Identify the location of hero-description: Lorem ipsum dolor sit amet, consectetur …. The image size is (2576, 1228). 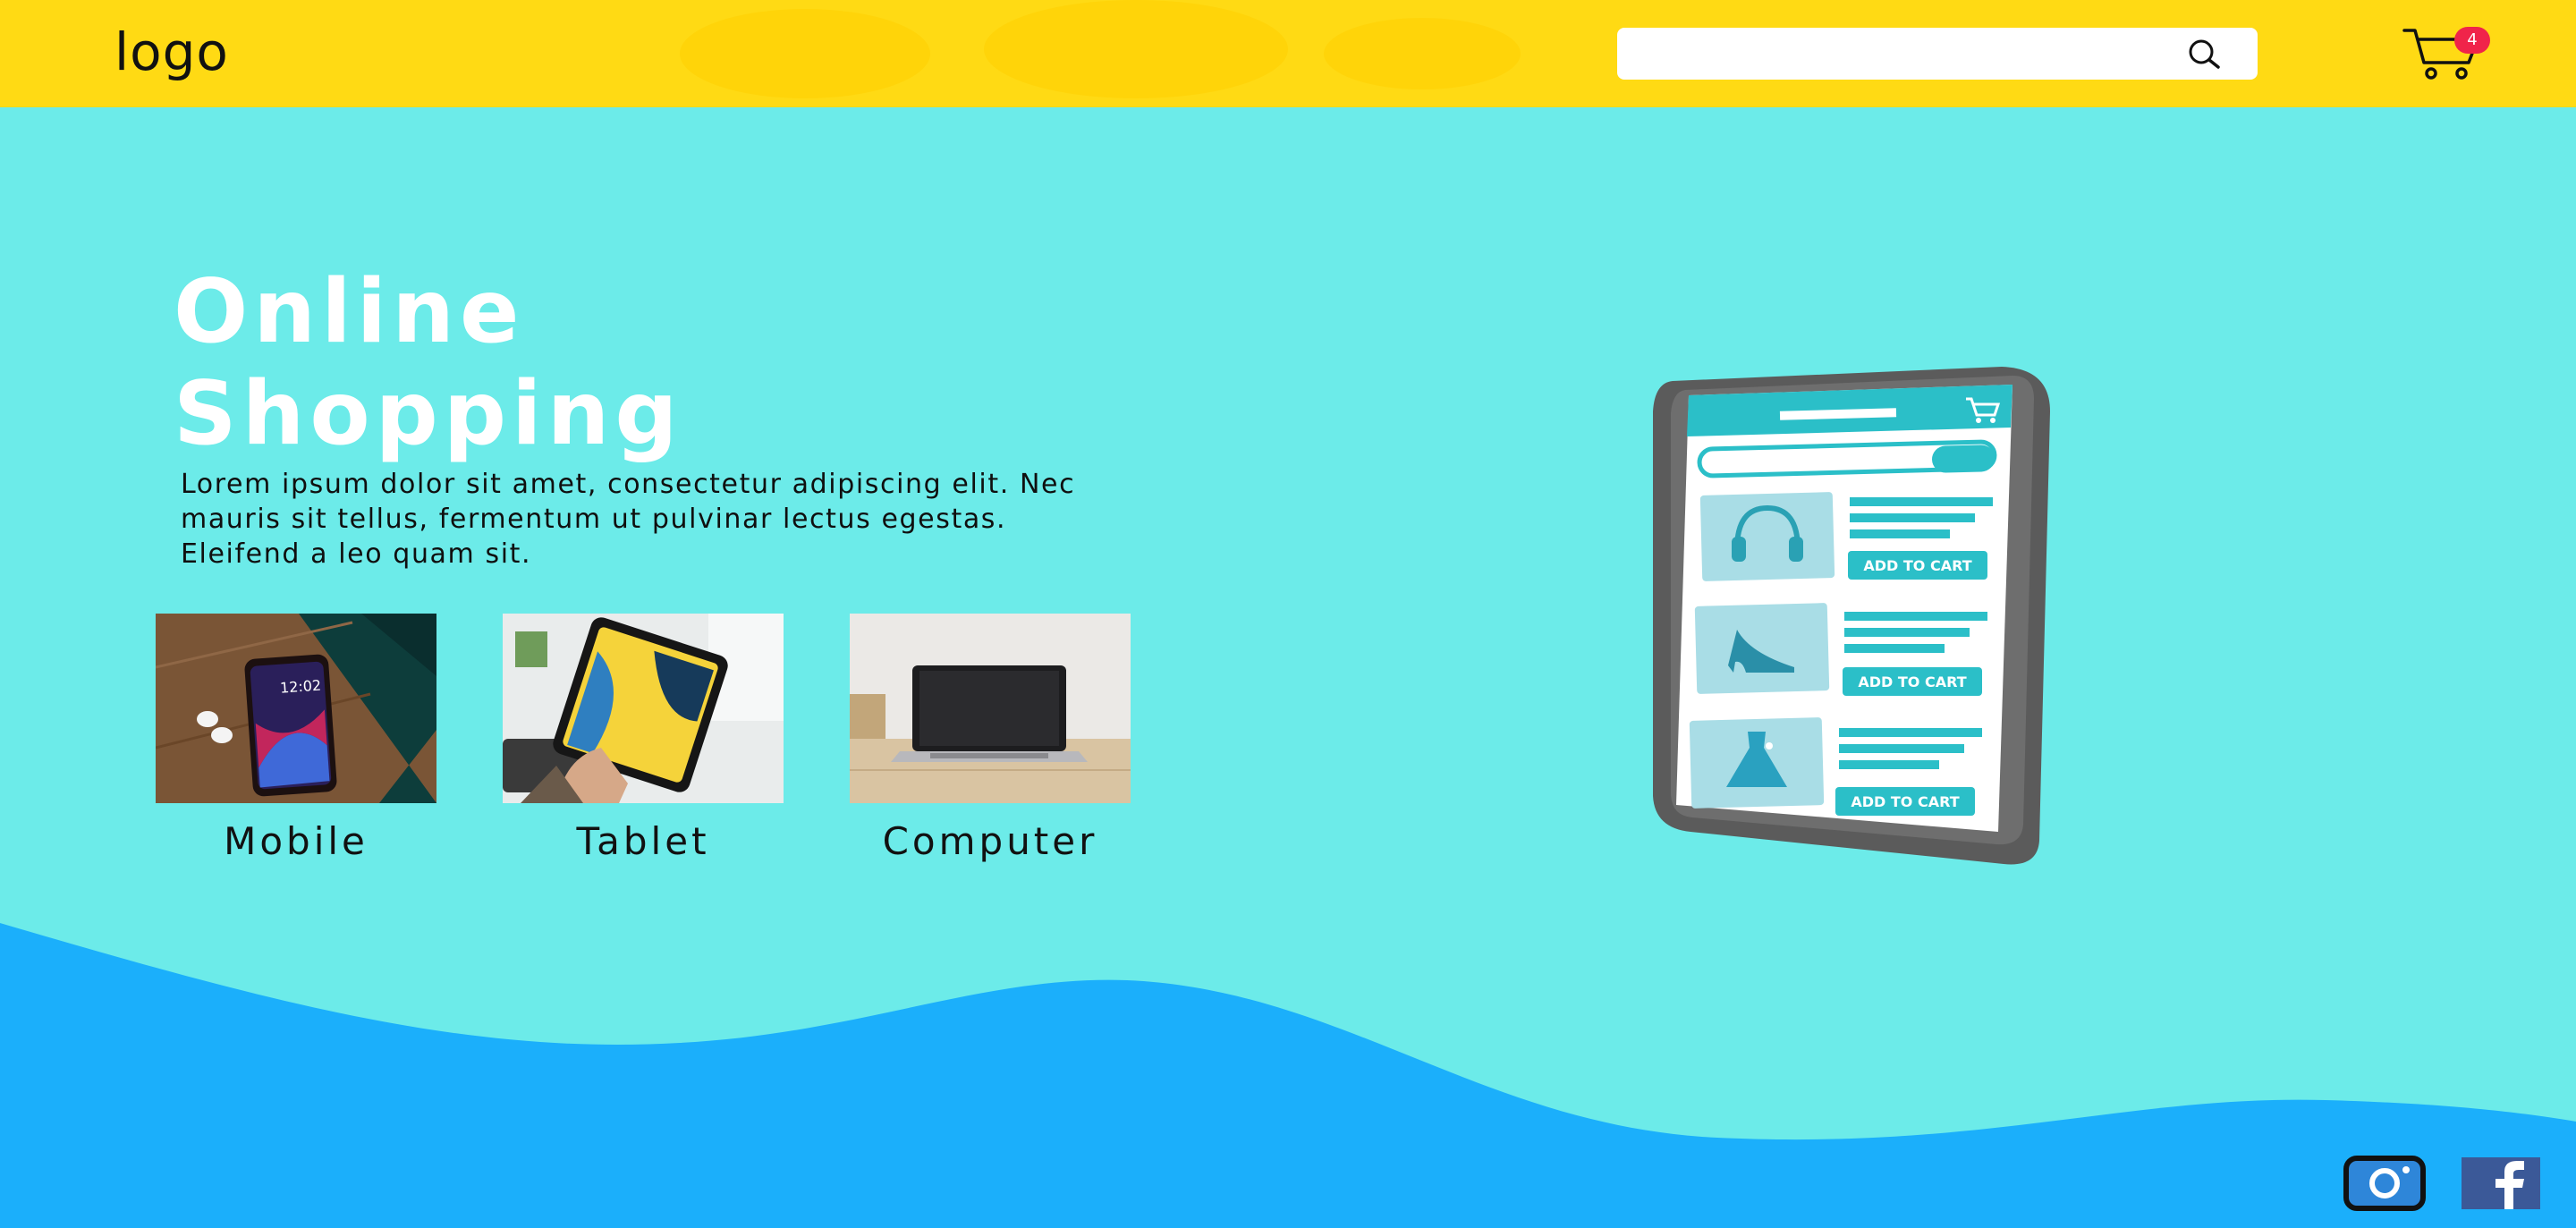
(628, 519).